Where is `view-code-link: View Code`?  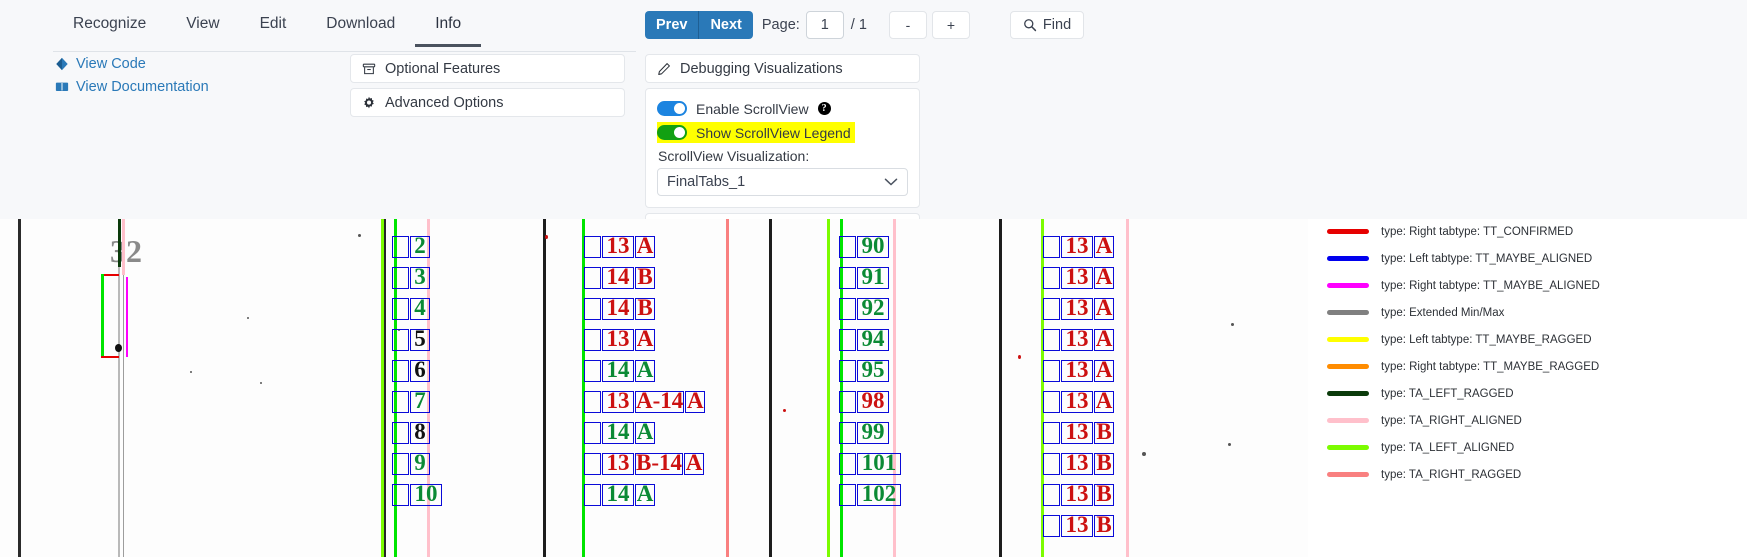
view-code-link: View Code is located at coordinates (132, 64).